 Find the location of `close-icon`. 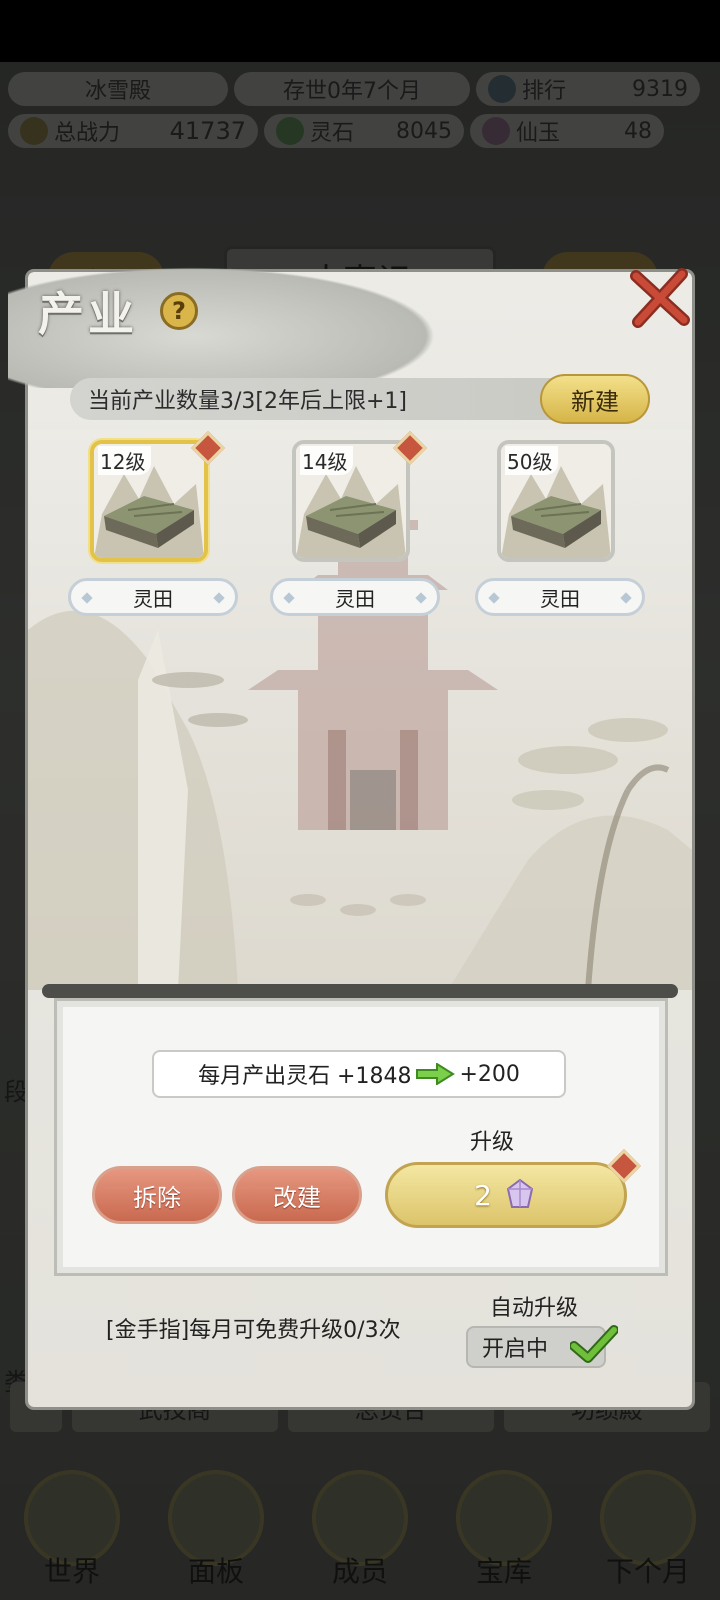

close-icon is located at coordinates (659, 298).